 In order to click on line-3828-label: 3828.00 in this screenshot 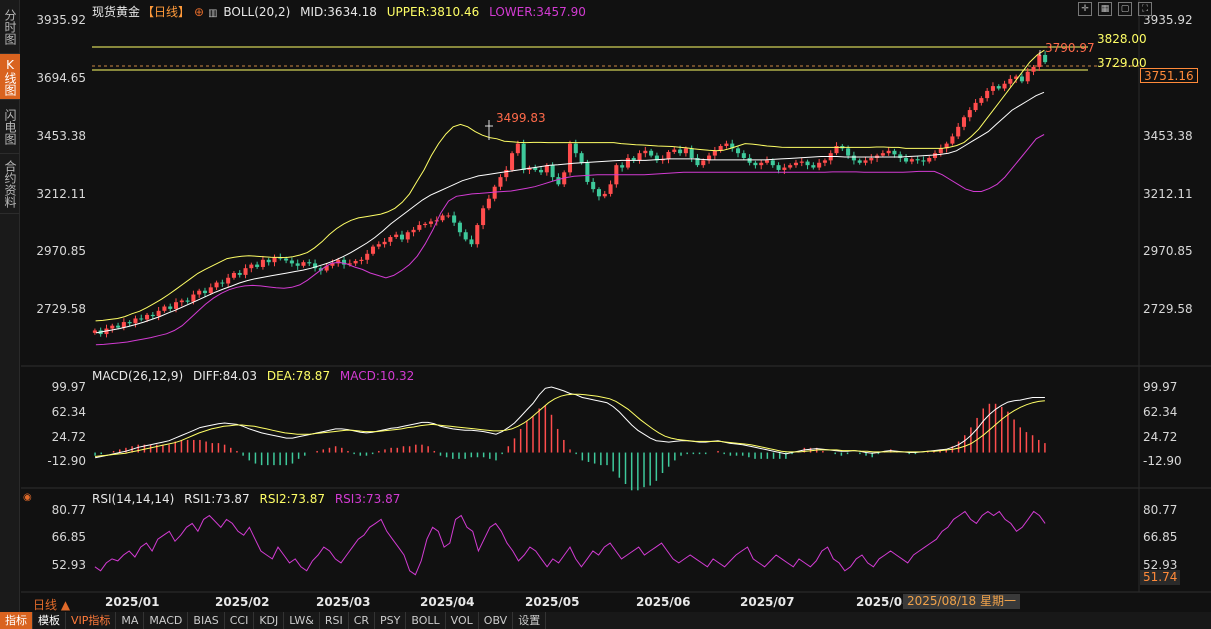, I will do `click(1122, 39)`.